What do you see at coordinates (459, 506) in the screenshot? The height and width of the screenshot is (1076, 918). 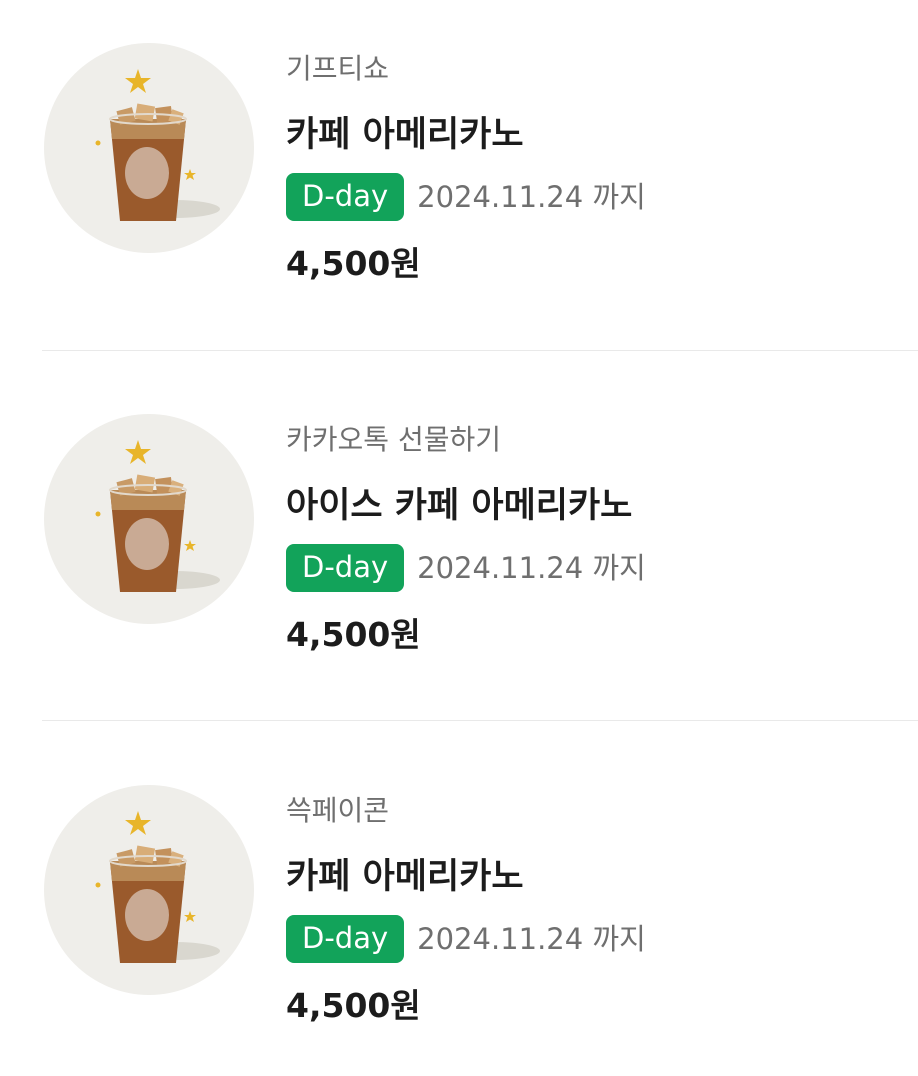 I see `product-name: 아이스 카페 아메리카노` at bounding box center [459, 506].